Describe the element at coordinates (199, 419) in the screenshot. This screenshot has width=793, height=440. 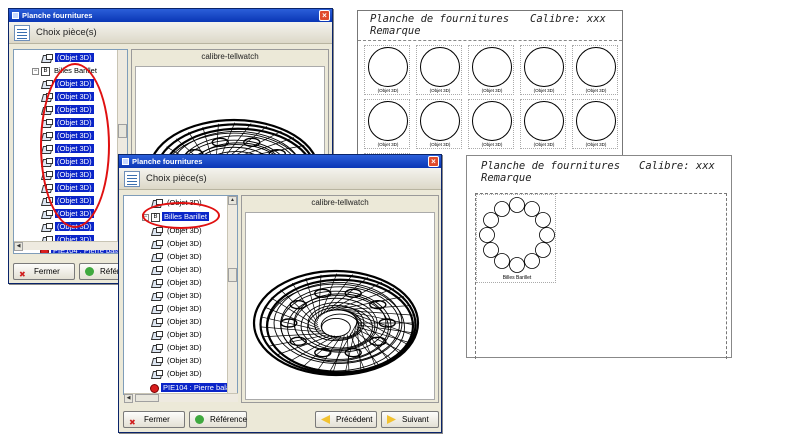
I see `reference-icon` at that location.